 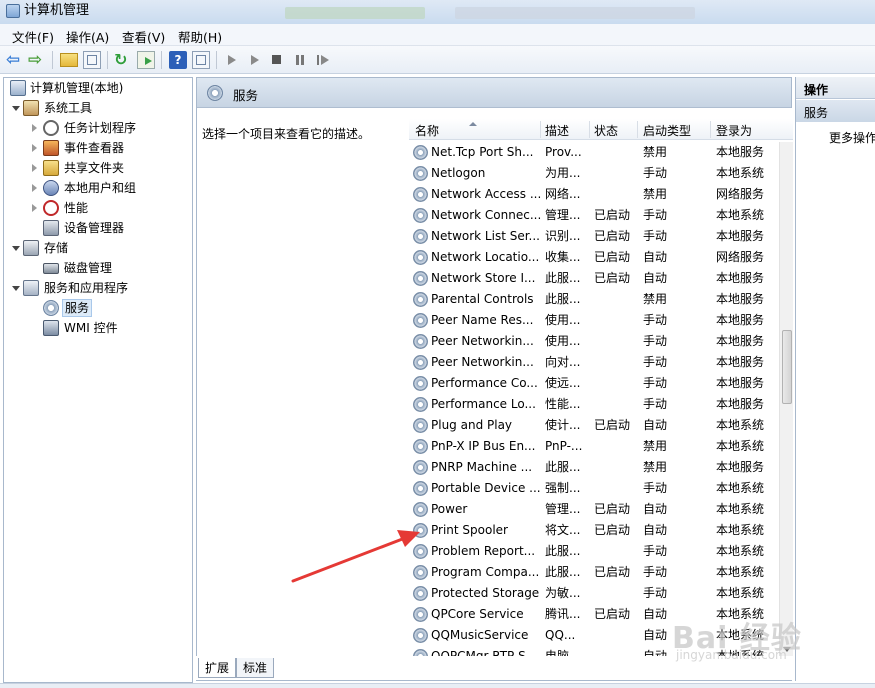 What do you see at coordinates (594, 362) in the screenshot?
I see `table-row: Peer Networkin... 向对... 手动 本地服务` at bounding box center [594, 362].